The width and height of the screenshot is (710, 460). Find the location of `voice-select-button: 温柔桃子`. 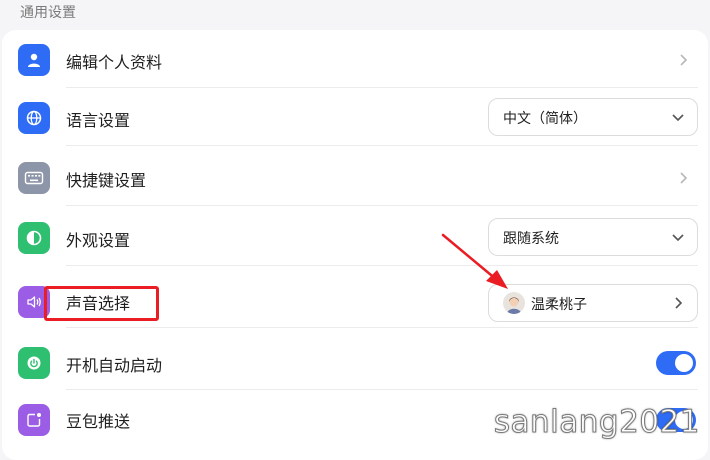

voice-select-button: 温柔桃子 is located at coordinates (593, 303).